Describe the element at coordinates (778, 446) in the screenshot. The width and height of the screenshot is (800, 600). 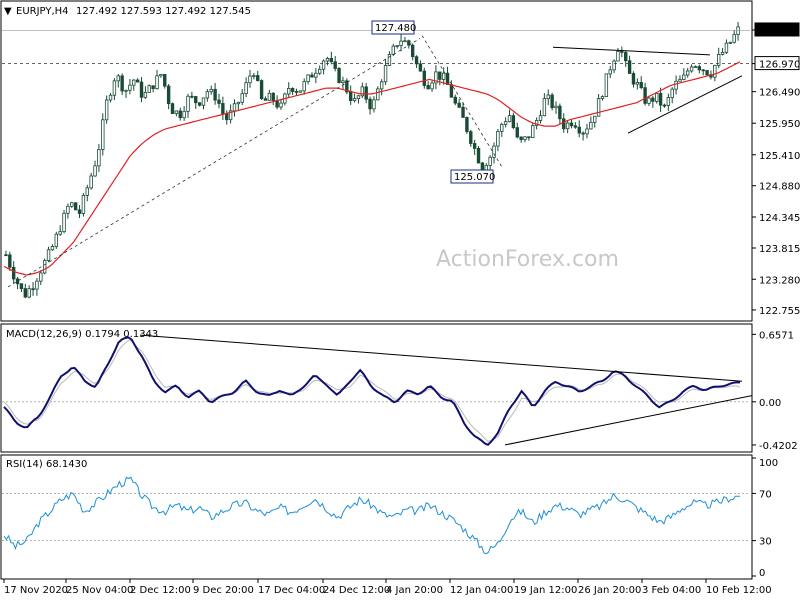
I see `macd-tick-label: -0.4202` at that location.